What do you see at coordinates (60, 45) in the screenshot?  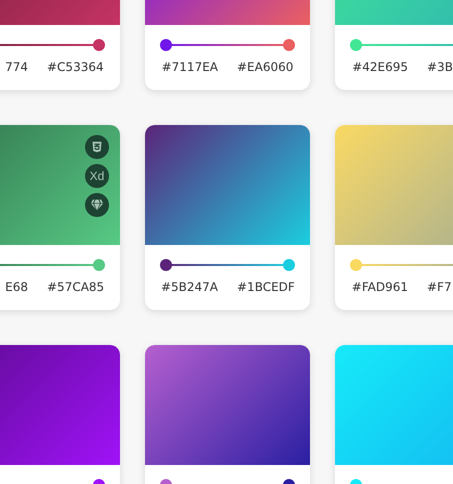 I see `gradient-card: 774 #C53364` at bounding box center [60, 45].